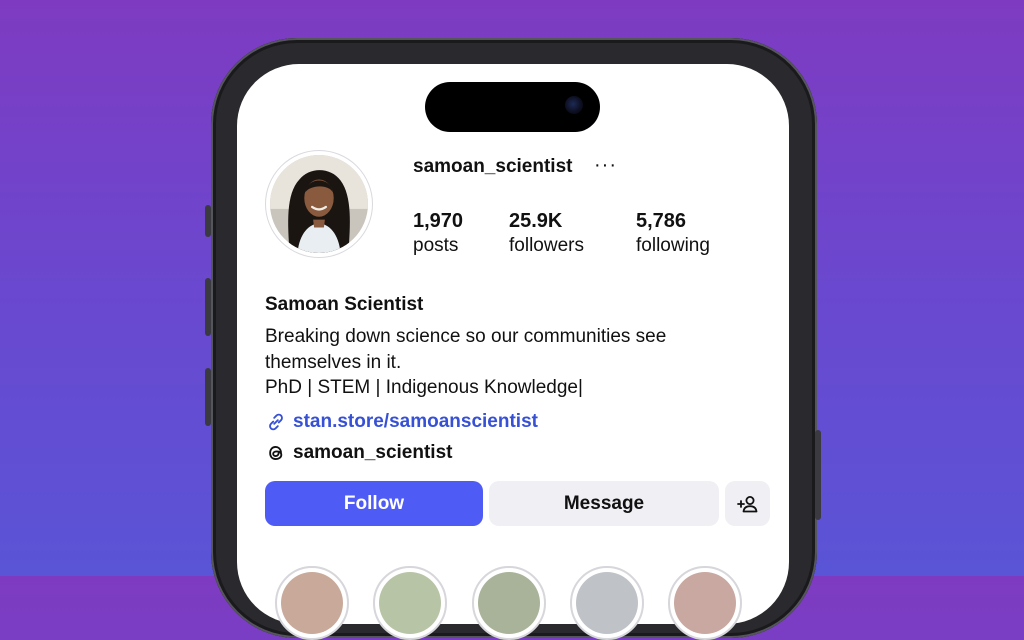  Describe the element at coordinates (574, 105) in the screenshot. I see `front-camera` at that location.